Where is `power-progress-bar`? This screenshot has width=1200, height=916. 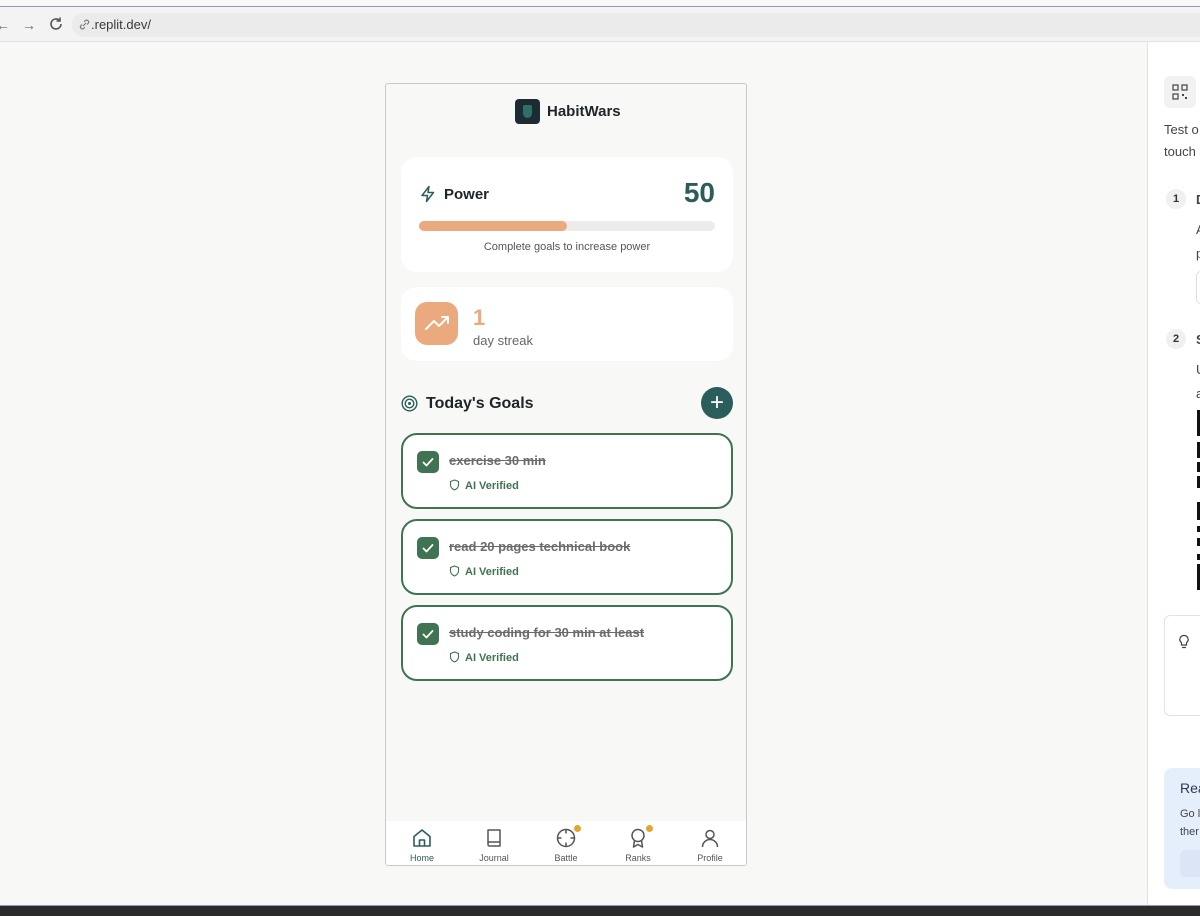 power-progress-bar is located at coordinates (567, 226).